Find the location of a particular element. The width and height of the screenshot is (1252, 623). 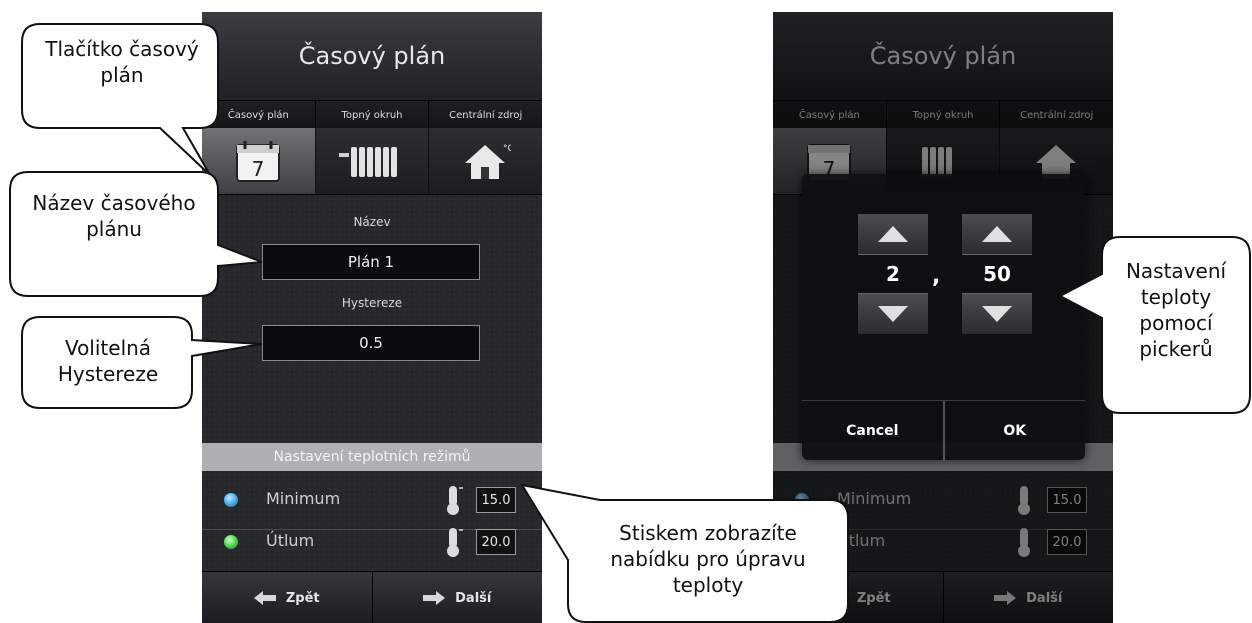

callout-picker-info-text: Nastavení teploty pomocí pickerů is located at coordinates (1176, 310).